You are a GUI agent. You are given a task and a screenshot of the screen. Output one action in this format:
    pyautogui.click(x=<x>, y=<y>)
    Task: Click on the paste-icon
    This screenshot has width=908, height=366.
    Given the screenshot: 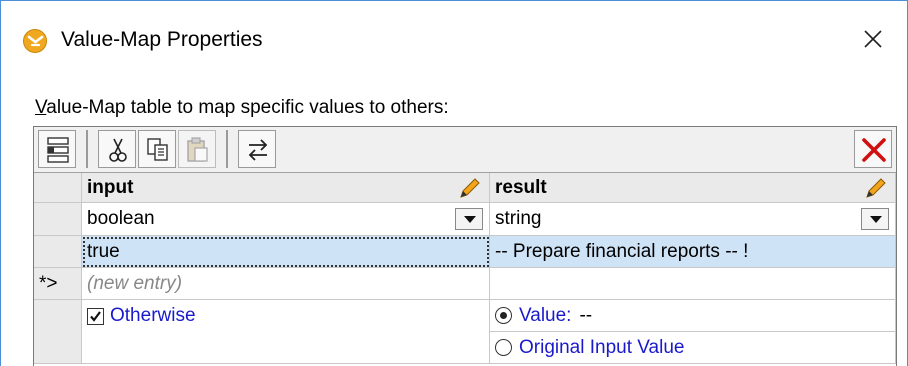 What is the action you would take?
    pyautogui.click(x=197, y=149)
    